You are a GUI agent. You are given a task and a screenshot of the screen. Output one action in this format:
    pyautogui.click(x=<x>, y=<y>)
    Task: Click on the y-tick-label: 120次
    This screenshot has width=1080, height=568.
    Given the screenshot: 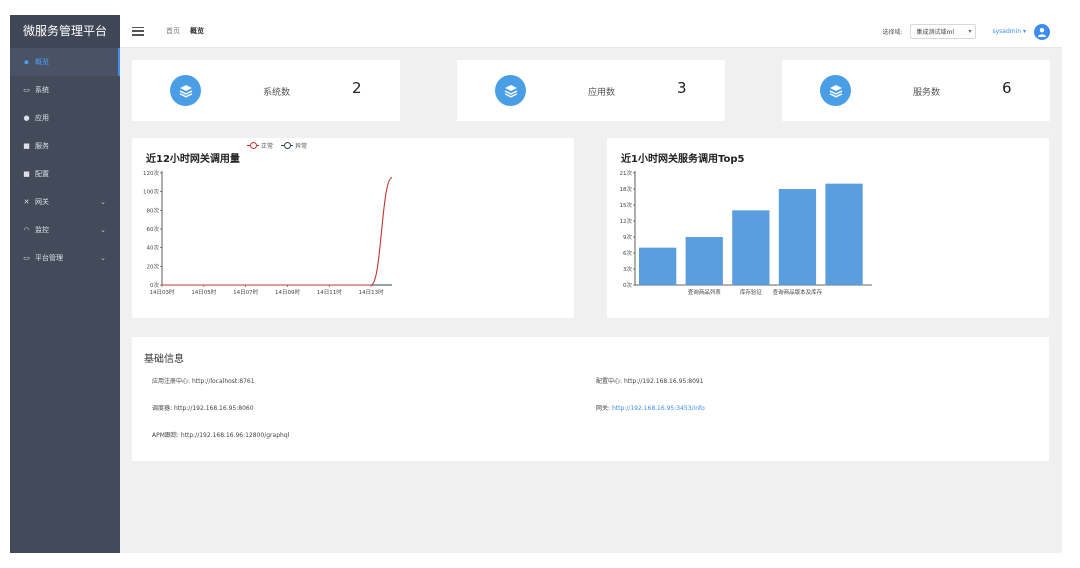 What is the action you would take?
    pyautogui.click(x=151, y=173)
    